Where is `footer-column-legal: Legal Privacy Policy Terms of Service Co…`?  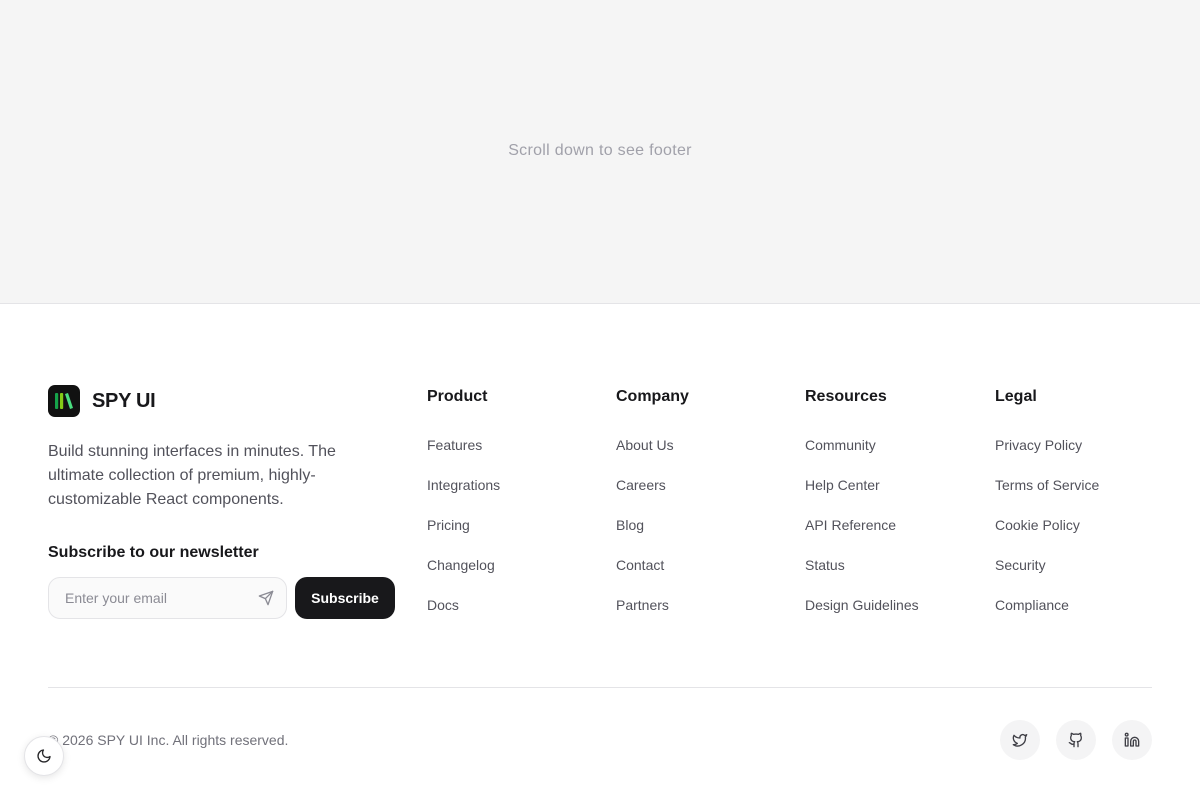 footer-column-legal: Legal Privacy Policy Terms of Service Co… is located at coordinates (1080, 511).